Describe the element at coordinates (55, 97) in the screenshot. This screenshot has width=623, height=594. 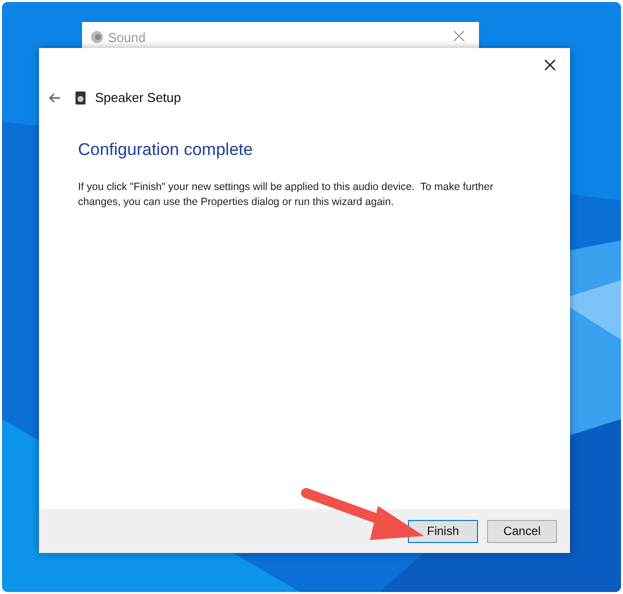
I see `back-arrow-icon` at that location.